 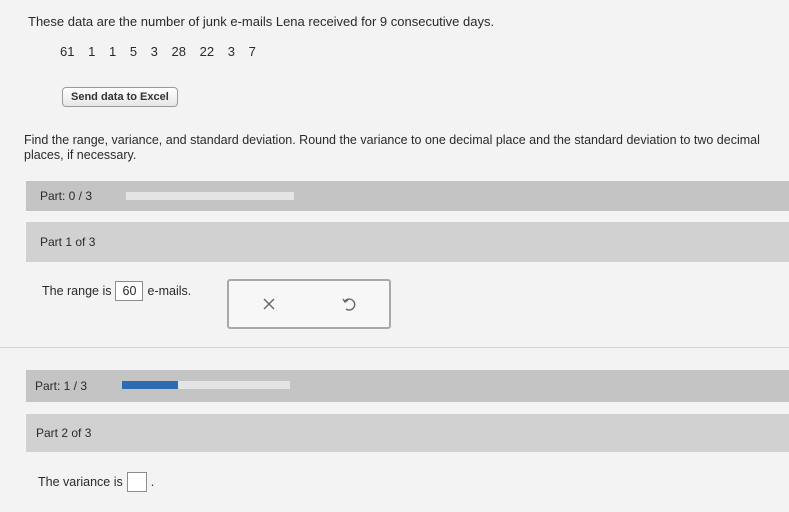 I want to click on progress-label: Part: 1 / 3, so click(x=61, y=386).